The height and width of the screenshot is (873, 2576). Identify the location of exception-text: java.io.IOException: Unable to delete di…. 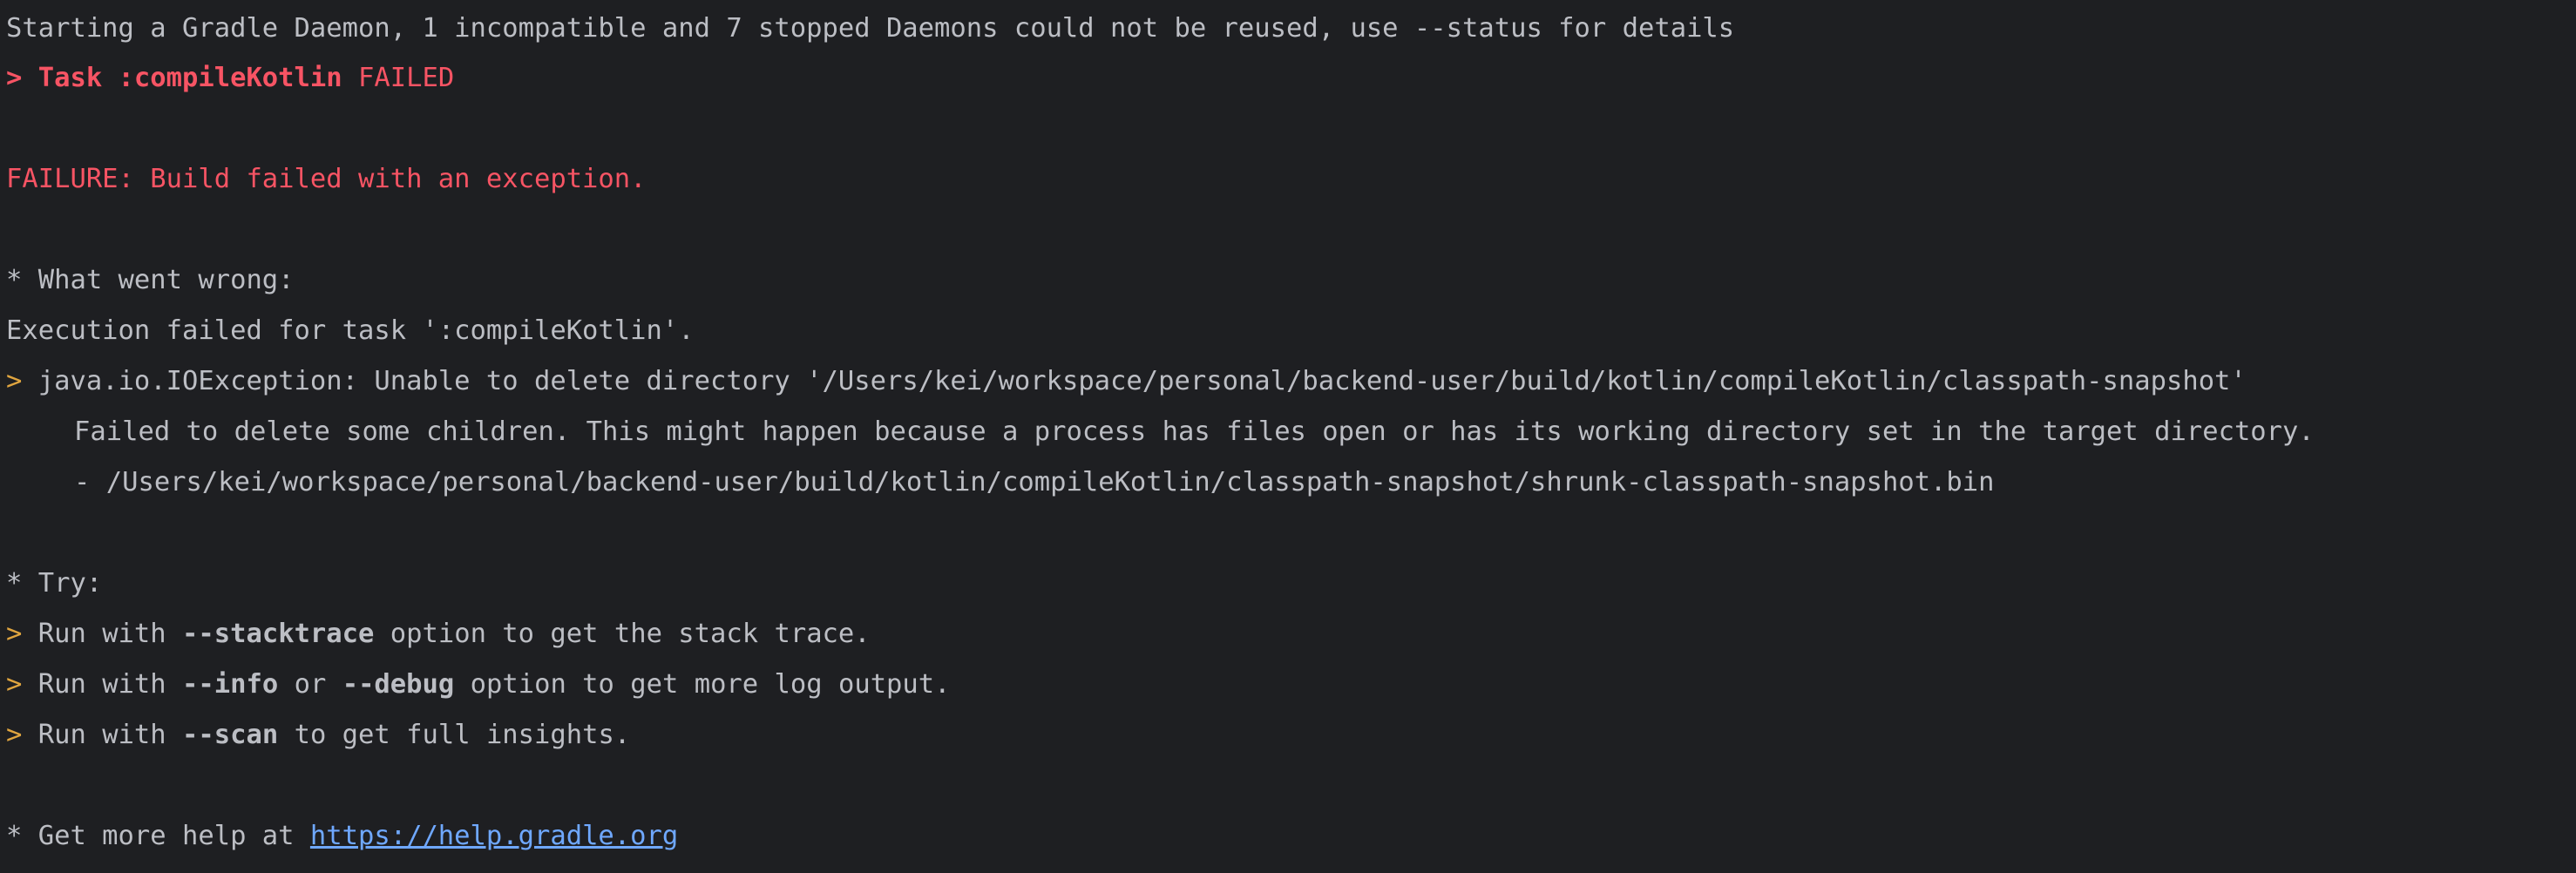
(1142, 381).